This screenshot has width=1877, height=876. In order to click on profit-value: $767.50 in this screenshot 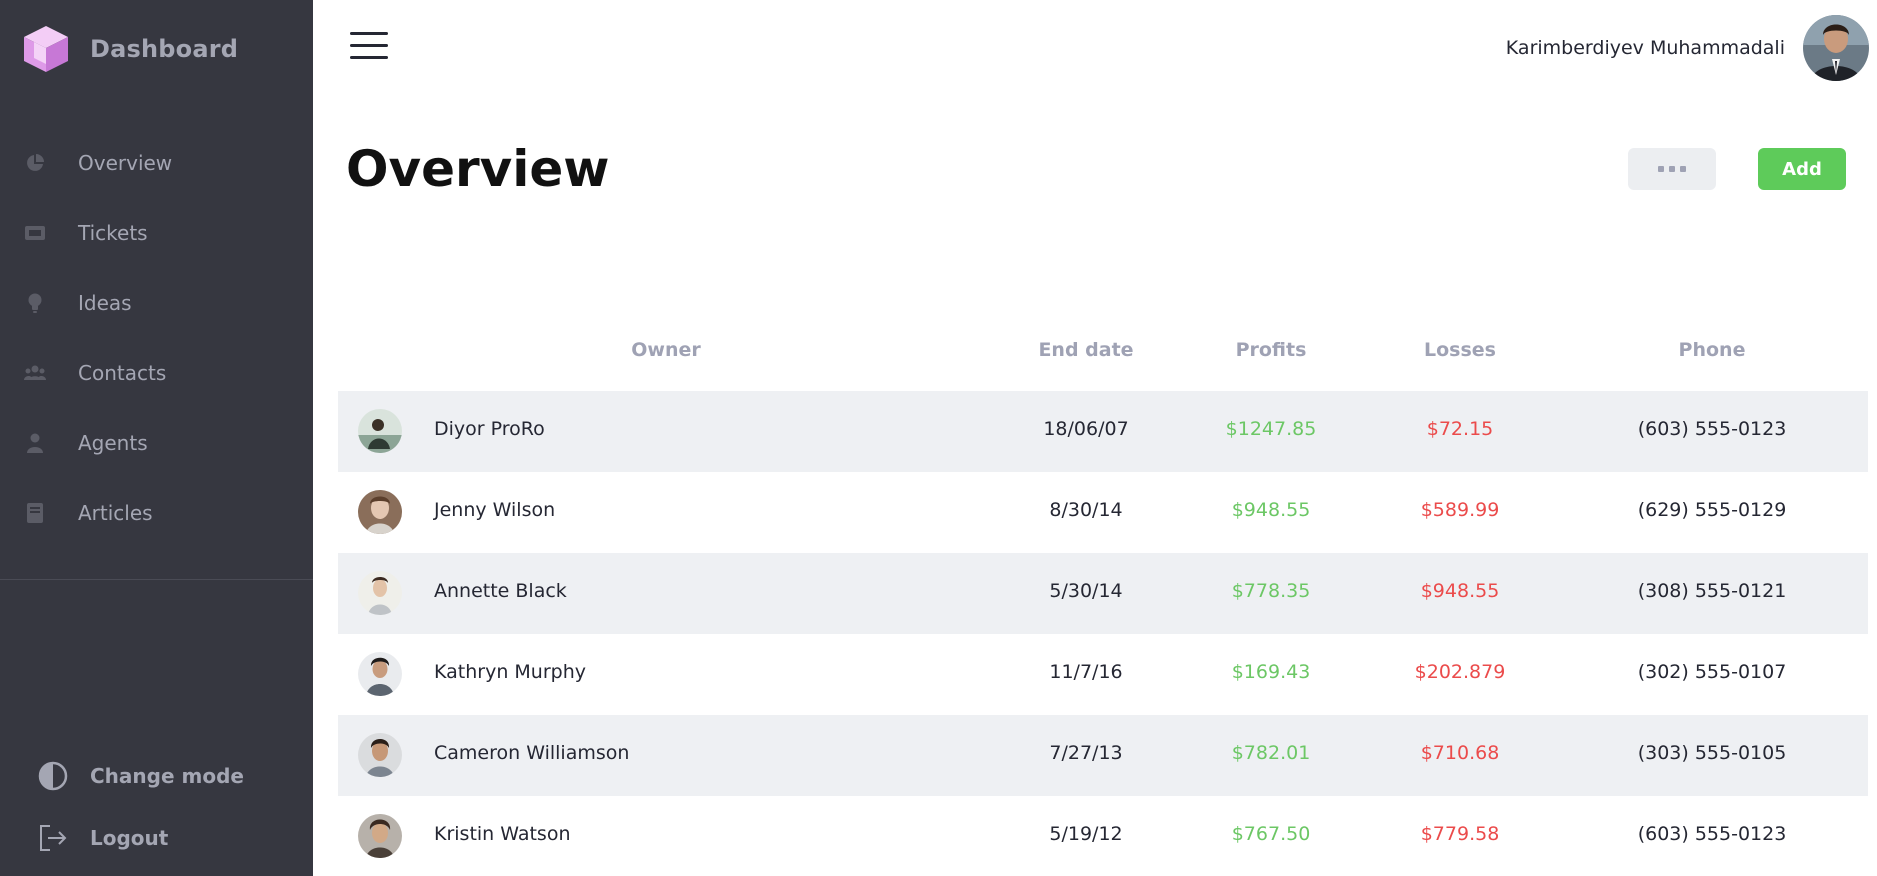, I will do `click(1271, 834)`.